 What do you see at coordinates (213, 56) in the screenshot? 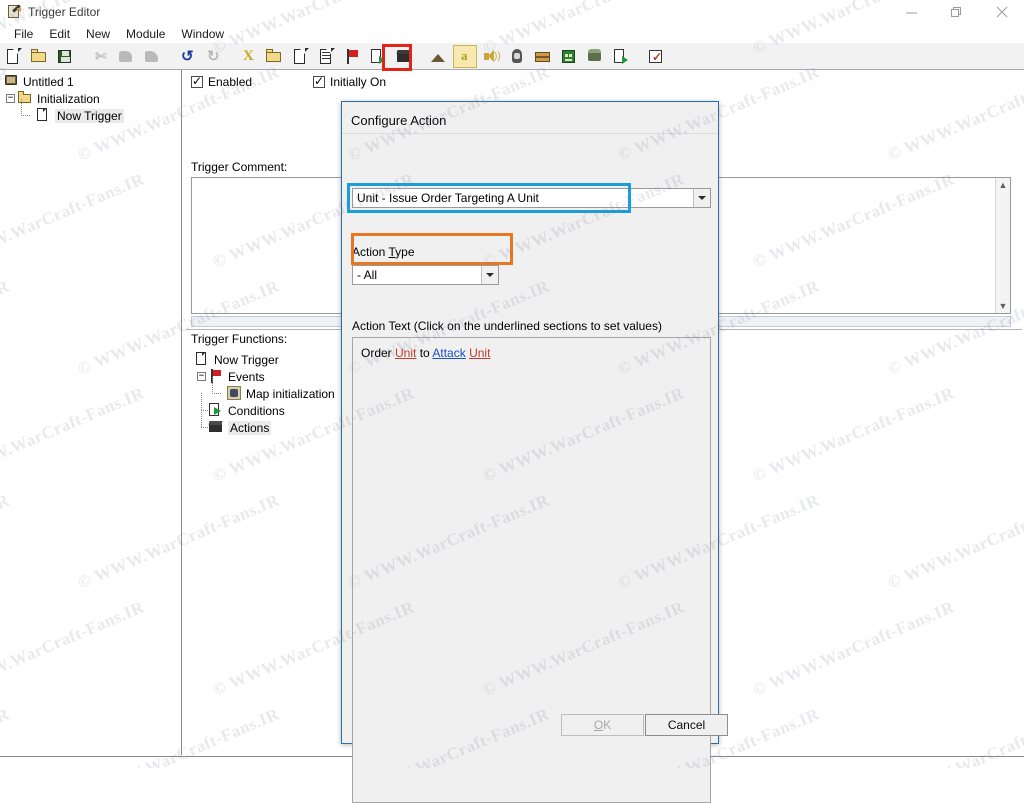
I see `redo-arrow-icon: ↻` at bounding box center [213, 56].